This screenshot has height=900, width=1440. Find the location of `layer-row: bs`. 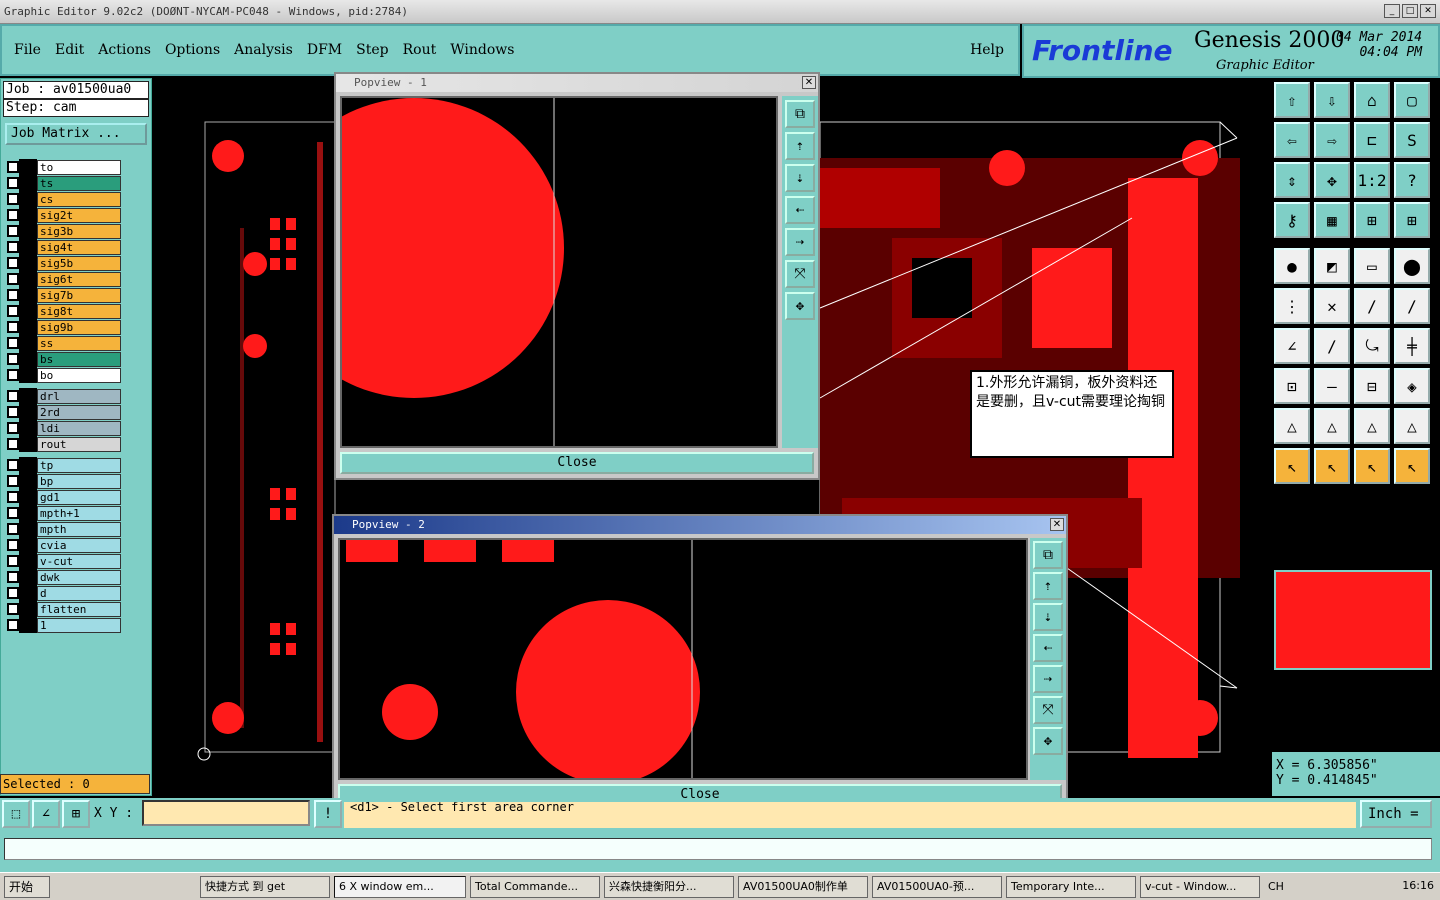

layer-row: bs is located at coordinates (62, 359).